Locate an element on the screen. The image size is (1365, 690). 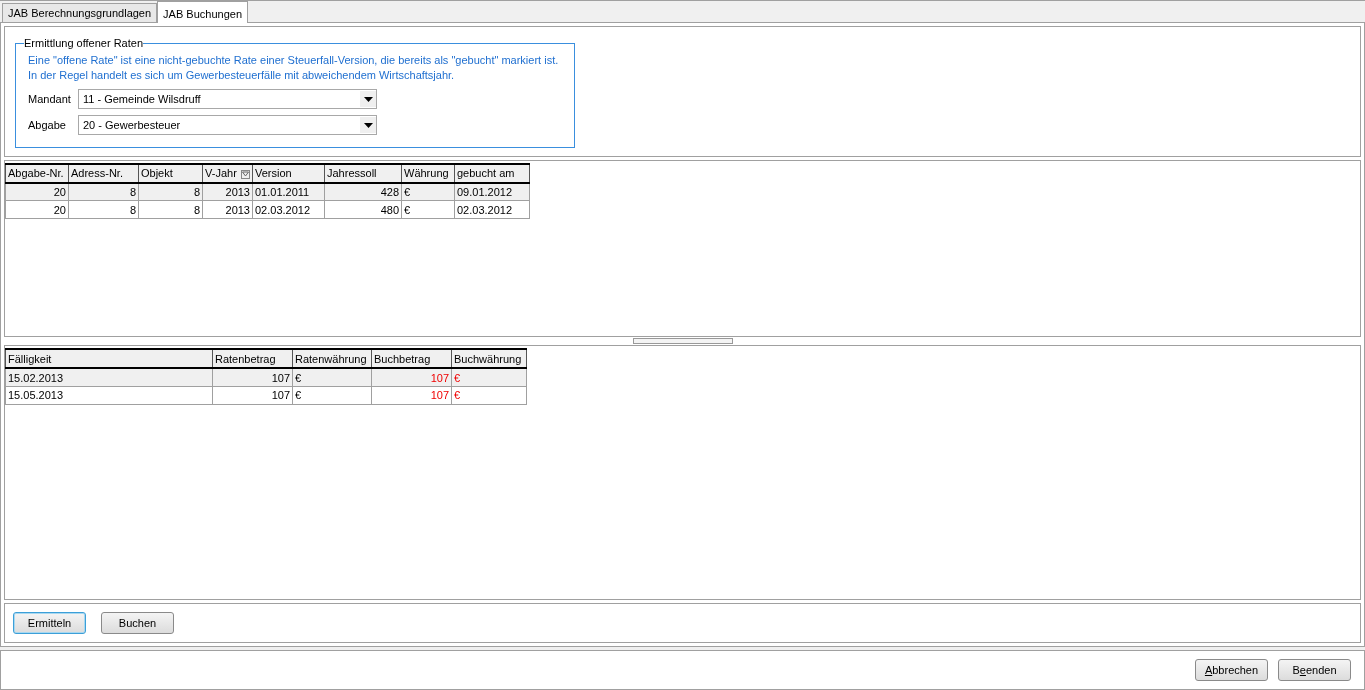
column-header: Ratenwährung is located at coordinates (332, 359).